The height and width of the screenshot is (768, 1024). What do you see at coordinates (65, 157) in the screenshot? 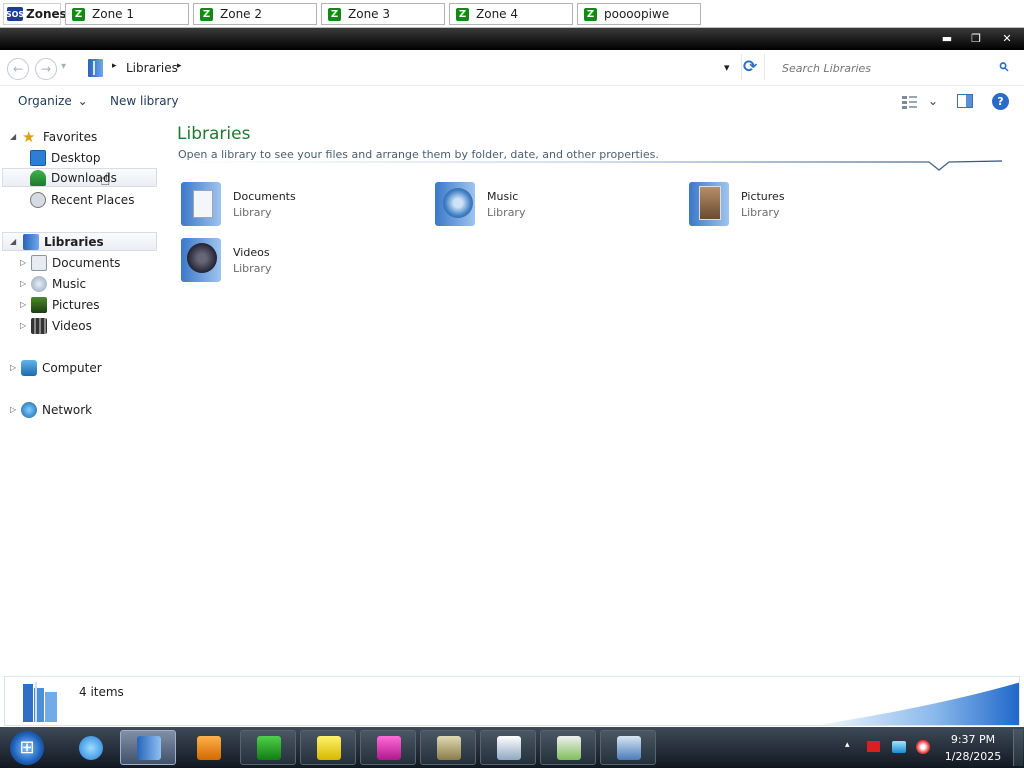
I see `nav-item-desktop: Desktop` at bounding box center [65, 157].